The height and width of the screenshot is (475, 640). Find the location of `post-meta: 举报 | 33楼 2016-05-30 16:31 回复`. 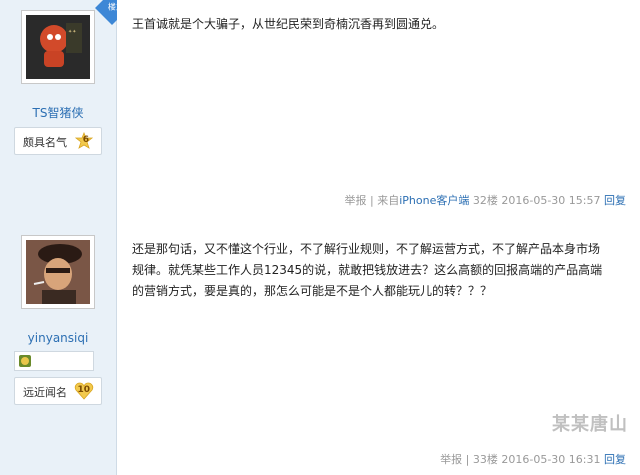

post-meta: 举报 | 33楼 2016-05-30 16:31 回复 is located at coordinates (533, 459).